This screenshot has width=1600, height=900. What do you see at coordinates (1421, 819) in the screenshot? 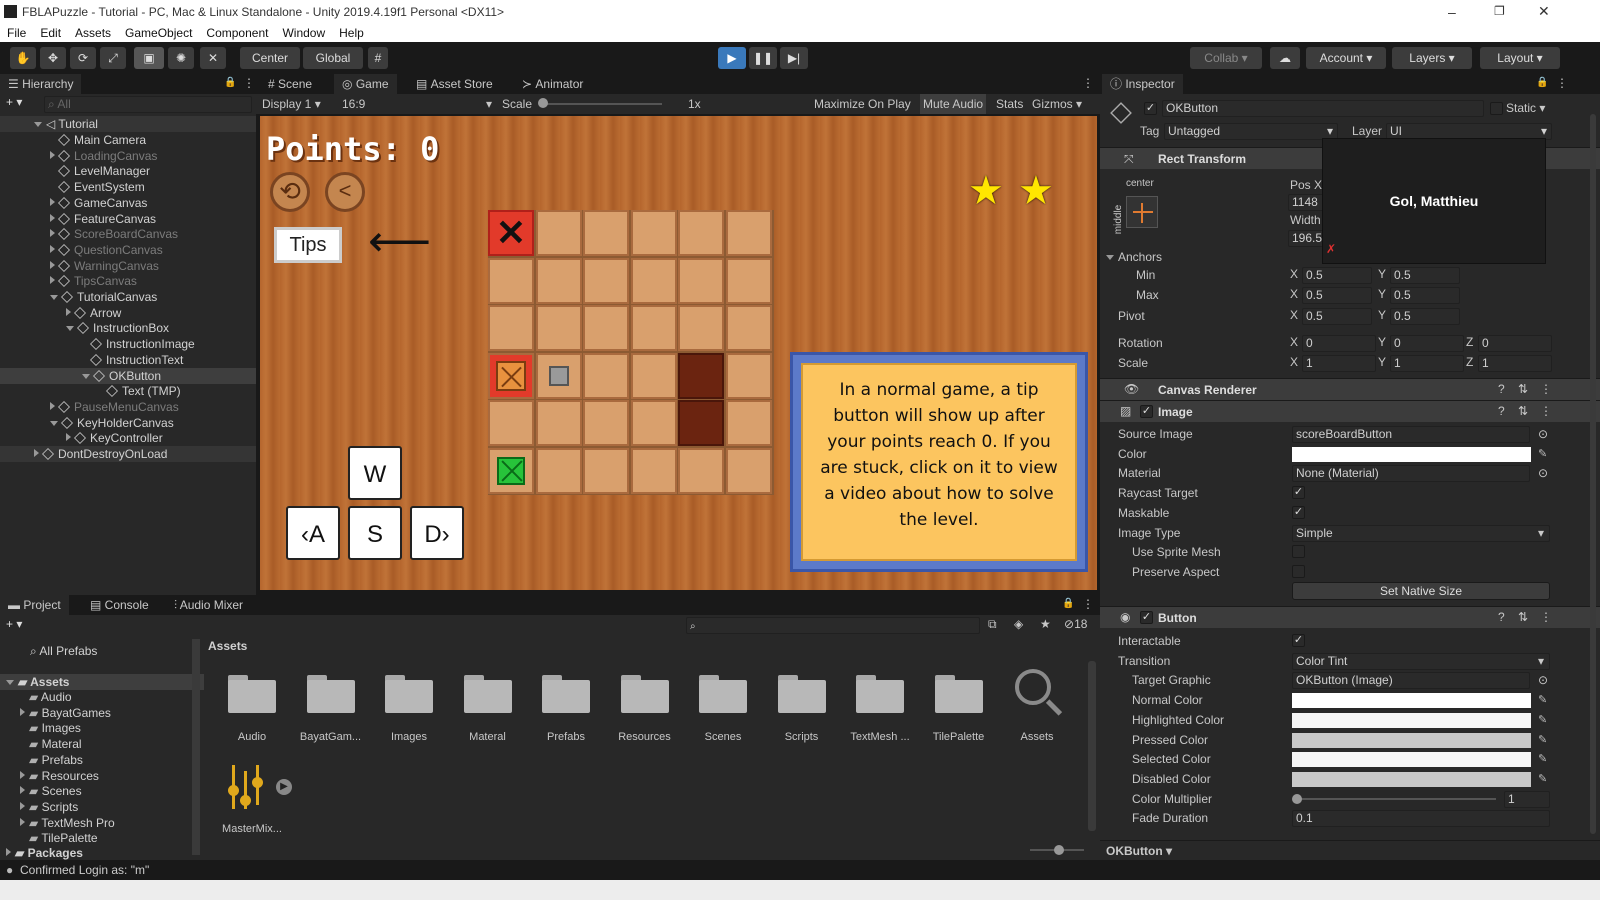
I see `property-input: 0.1` at bounding box center [1421, 819].